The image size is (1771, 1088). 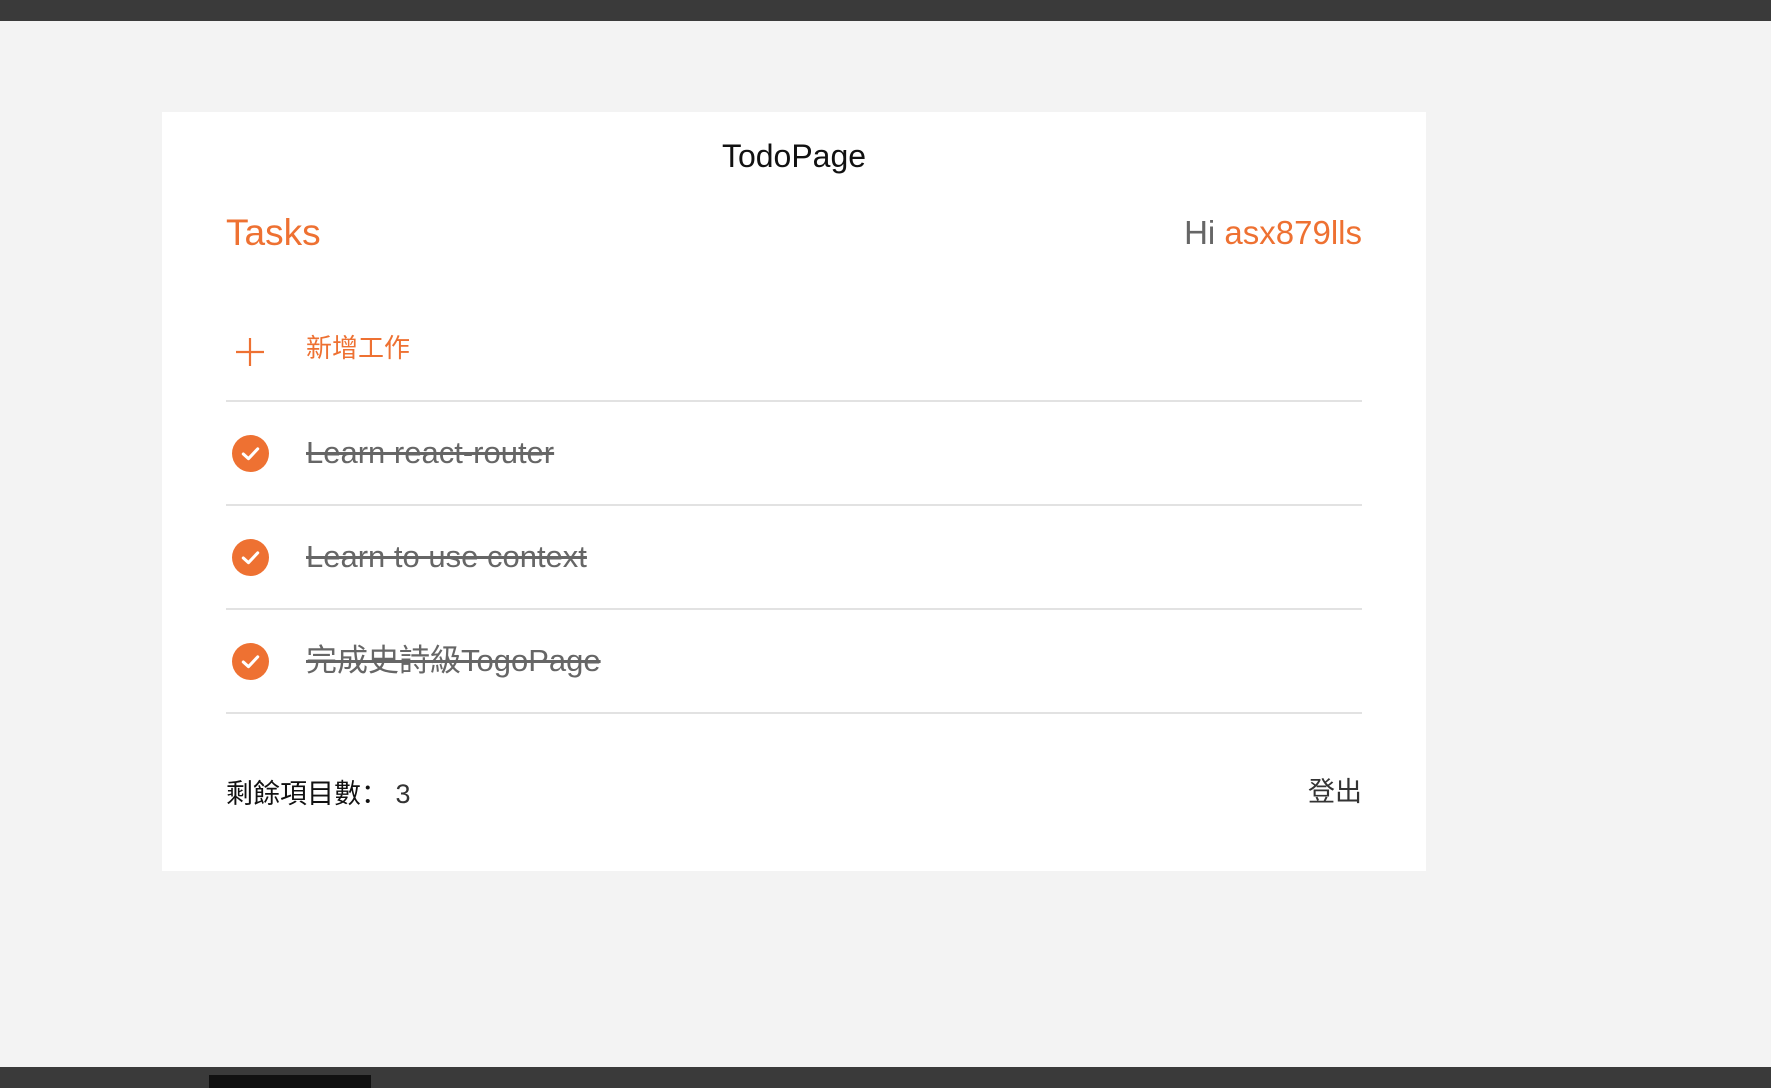 What do you see at coordinates (794, 156) in the screenshot?
I see `page-title: TodoPage` at bounding box center [794, 156].